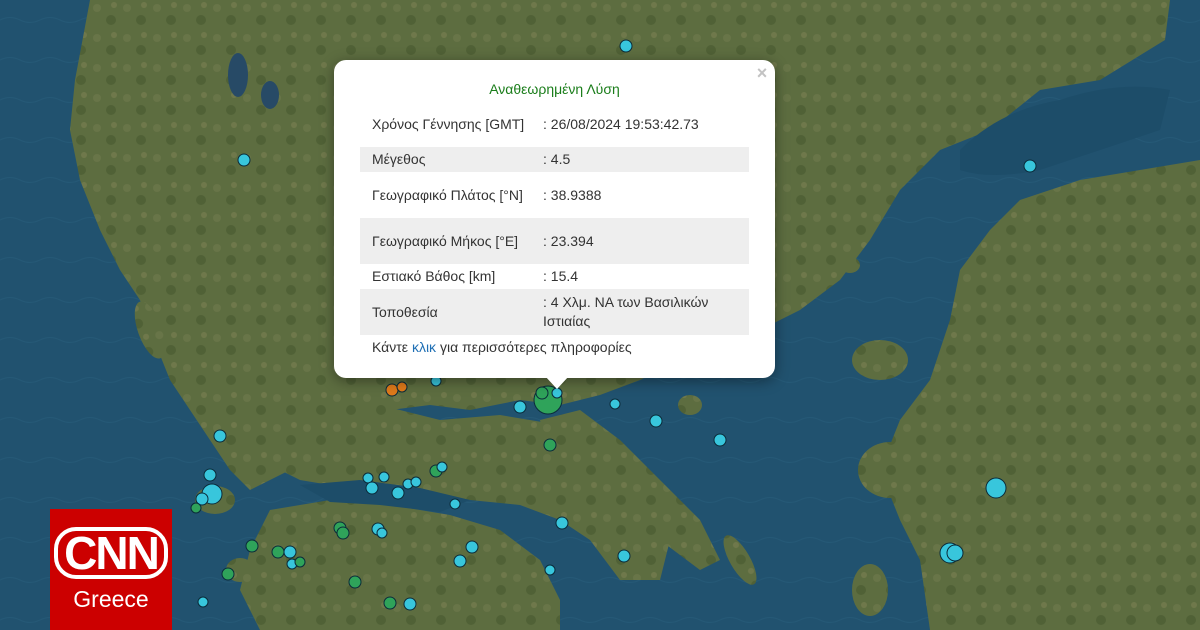 The height and width of the screenshot is (630, 1200). Describe the element at coordinates (762, 73) in the screenshot. I see `close-icon: ×` at that location.